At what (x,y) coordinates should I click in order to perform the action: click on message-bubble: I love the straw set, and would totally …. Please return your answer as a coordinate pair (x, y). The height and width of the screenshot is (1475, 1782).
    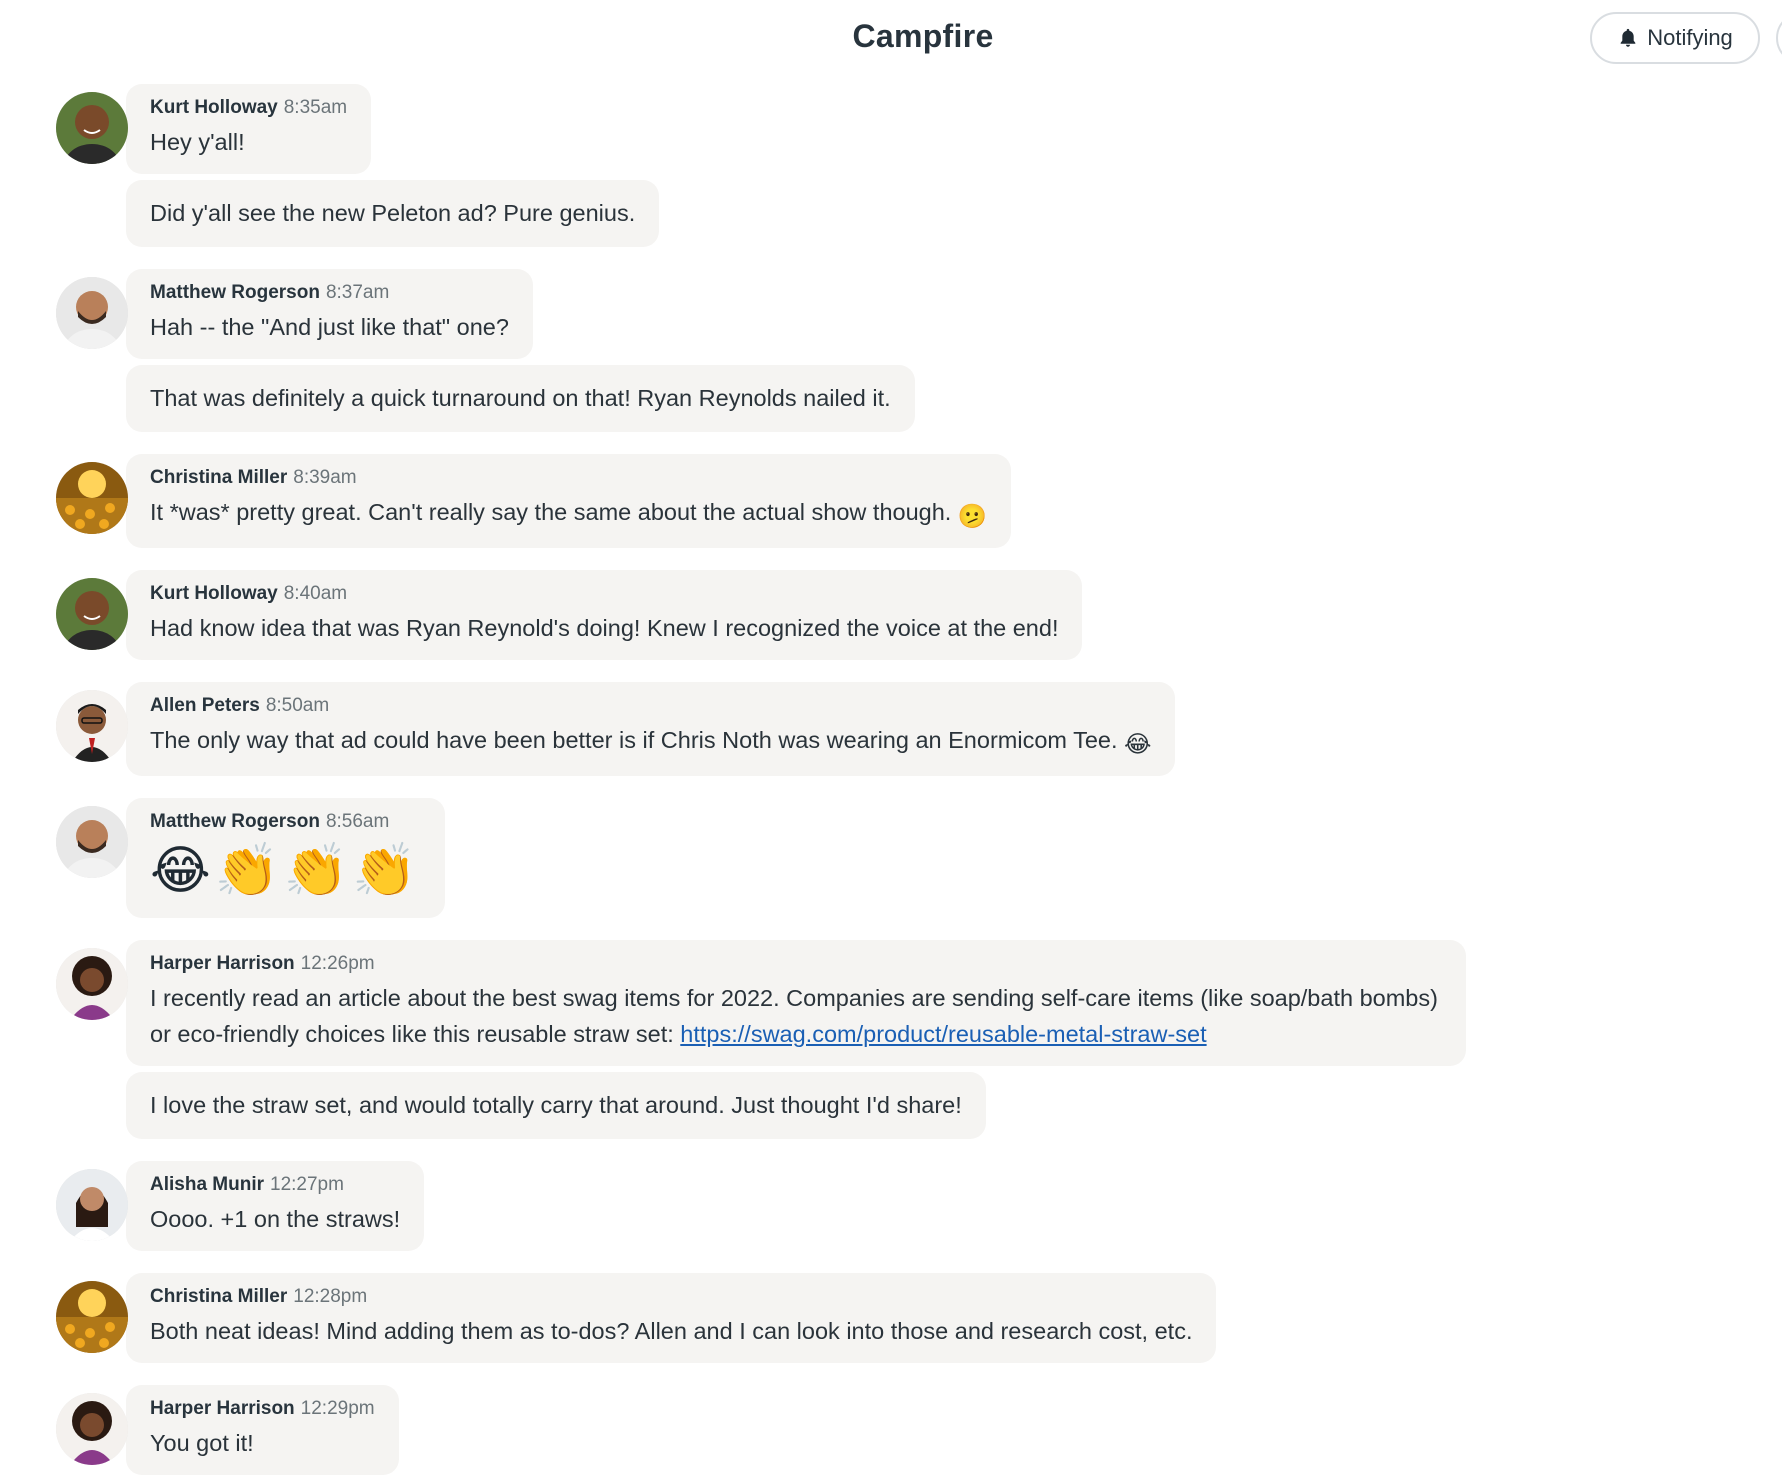
    Looking at the image, I should click on (556, 1105).